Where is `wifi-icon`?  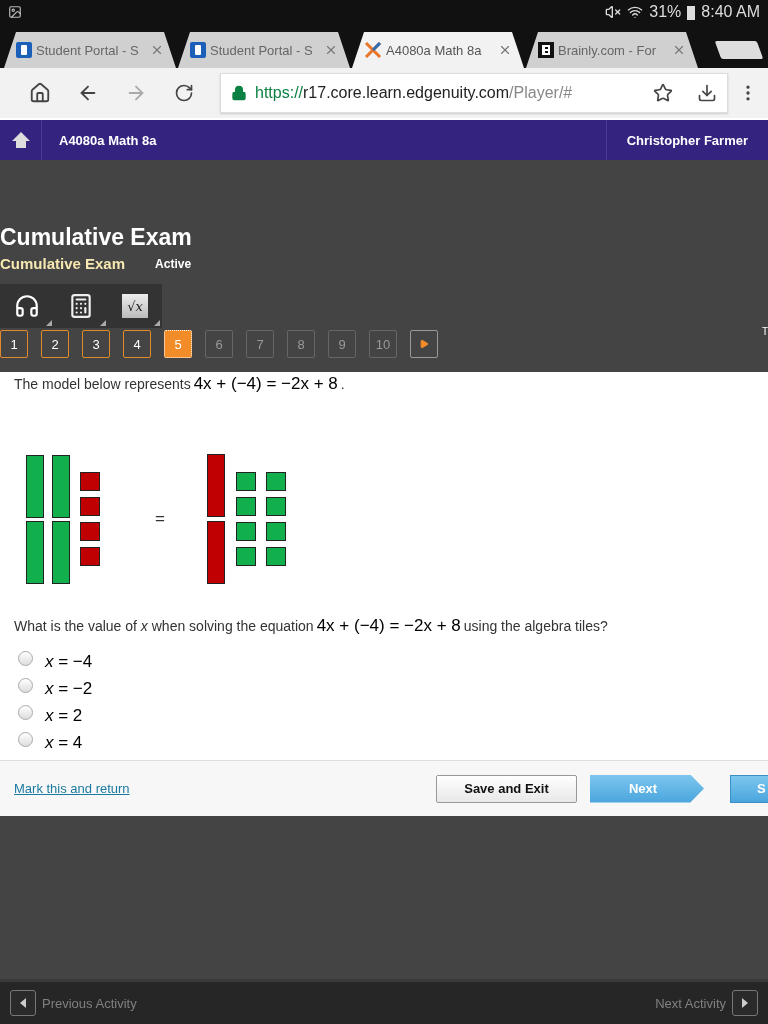 wifi-icon is located at coordinates (635, 12).